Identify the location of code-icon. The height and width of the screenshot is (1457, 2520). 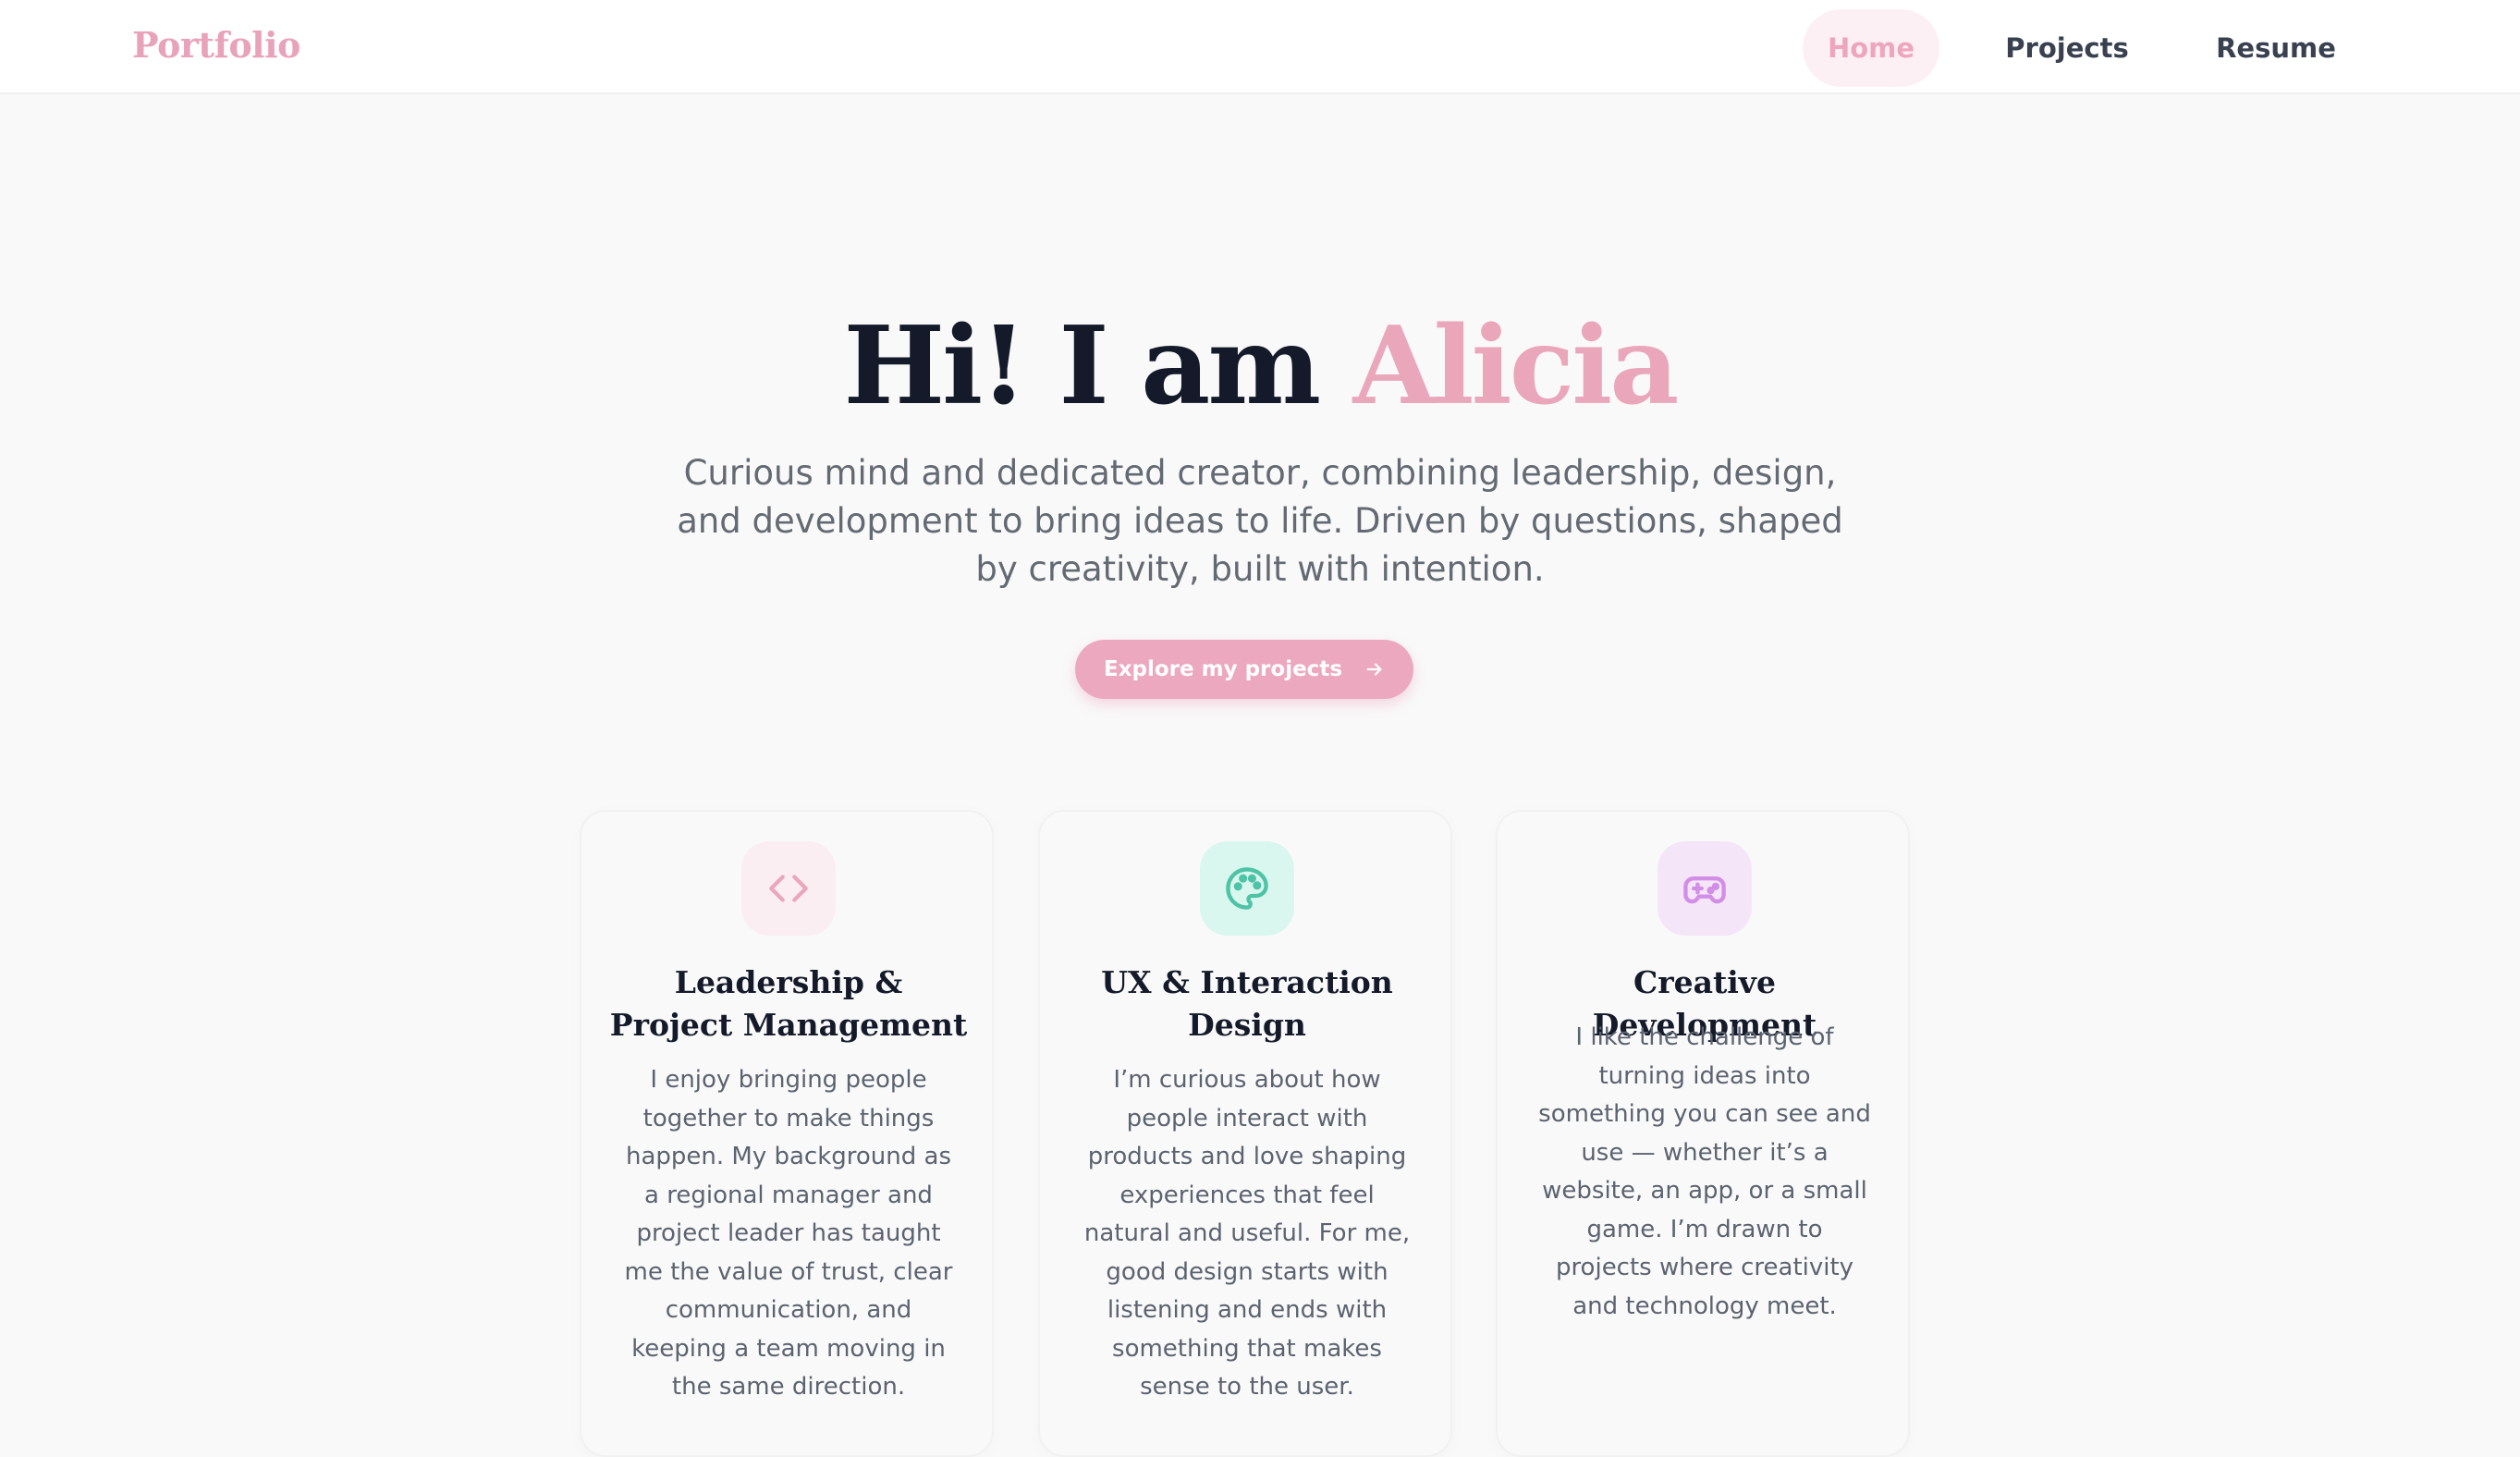
(788, 889).